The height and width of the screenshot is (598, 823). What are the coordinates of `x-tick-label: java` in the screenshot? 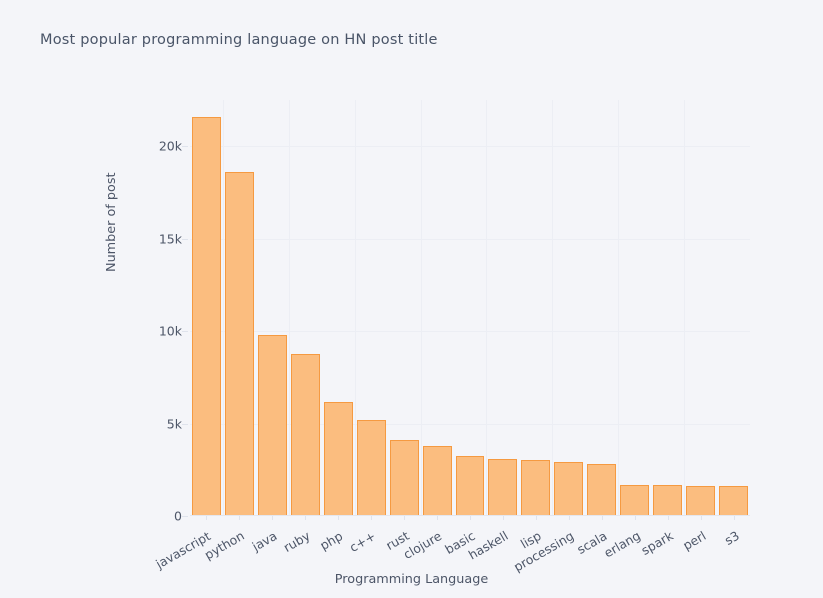 It's located at (264, 541).